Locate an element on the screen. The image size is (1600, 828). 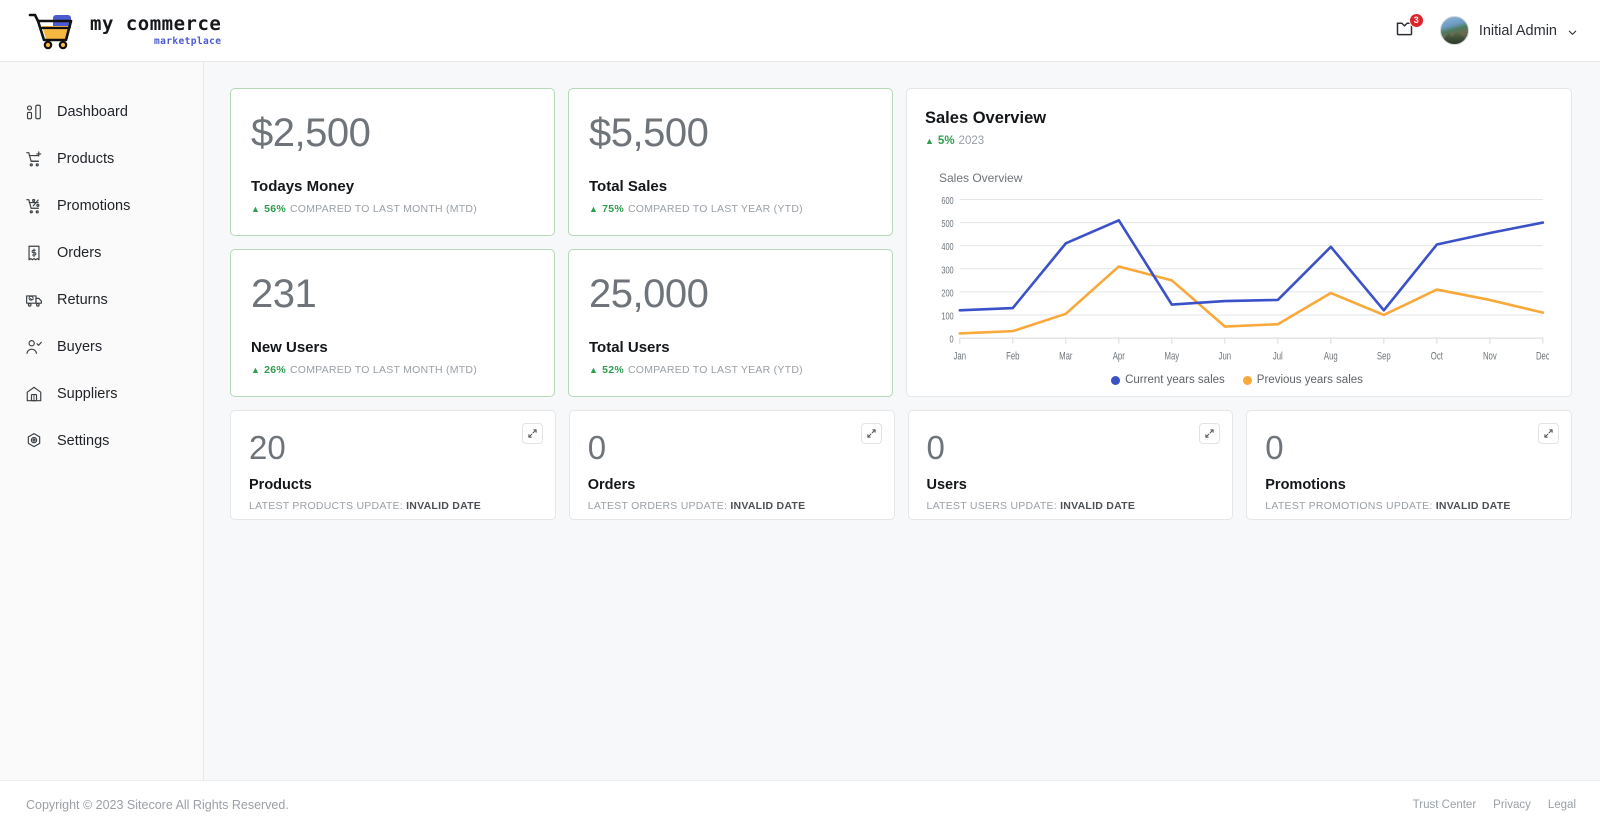
mini-card-meta-prefix: LATEST ORDERS UPDATE: is located at coordinates (659, 506).